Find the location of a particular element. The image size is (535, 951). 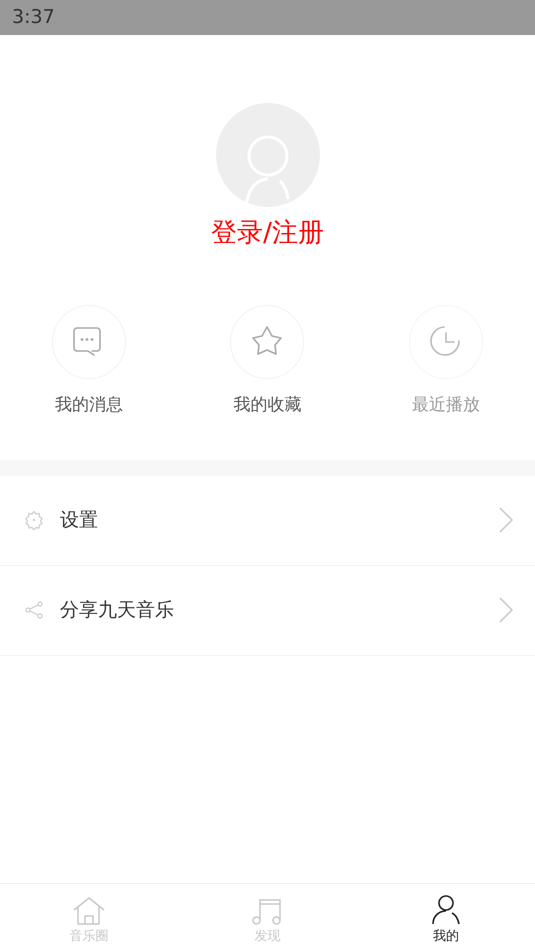

login-register-link: 登录/注册 is located at coordinates (267, 233).